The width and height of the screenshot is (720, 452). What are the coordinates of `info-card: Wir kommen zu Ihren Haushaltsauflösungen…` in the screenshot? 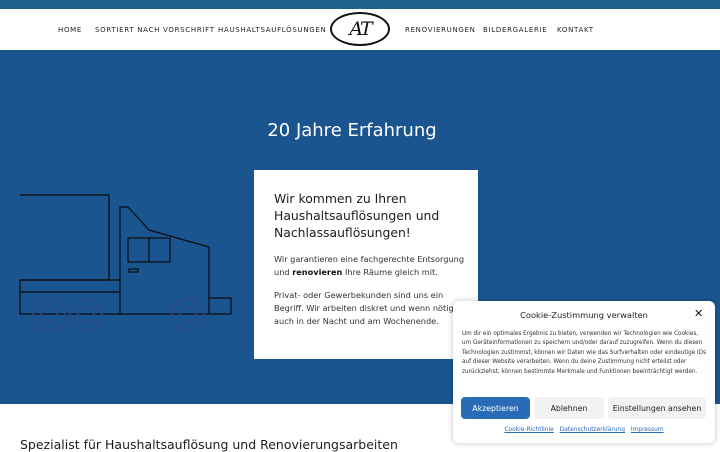 It's located at (366, 264).